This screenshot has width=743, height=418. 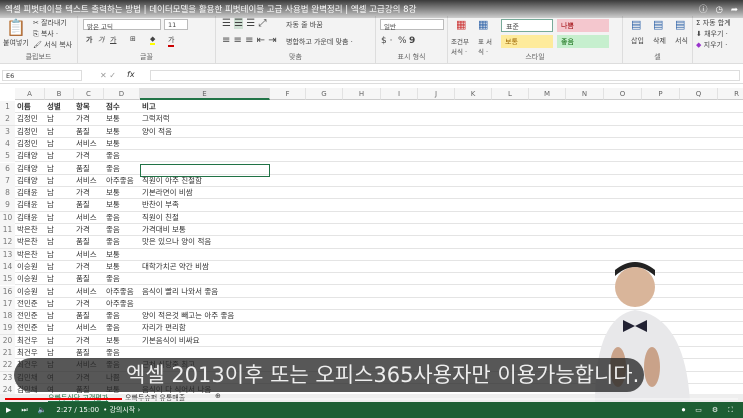 I want to click on row-header: 2, so click(x=7, y=119).